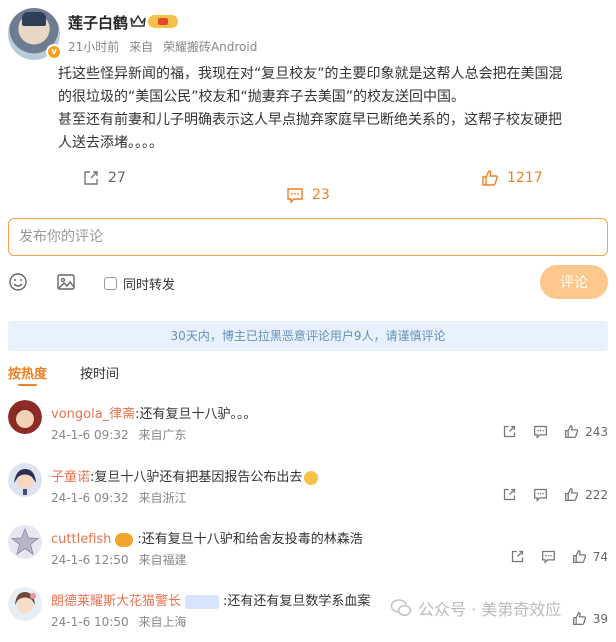 Image resolution: width=616 pixels, height=642 pixels. What do you see at coordinates (149, 285) in the screenshot?
I see `repost-checkbox-label: 同时转发` at bounding box center [149, 285].